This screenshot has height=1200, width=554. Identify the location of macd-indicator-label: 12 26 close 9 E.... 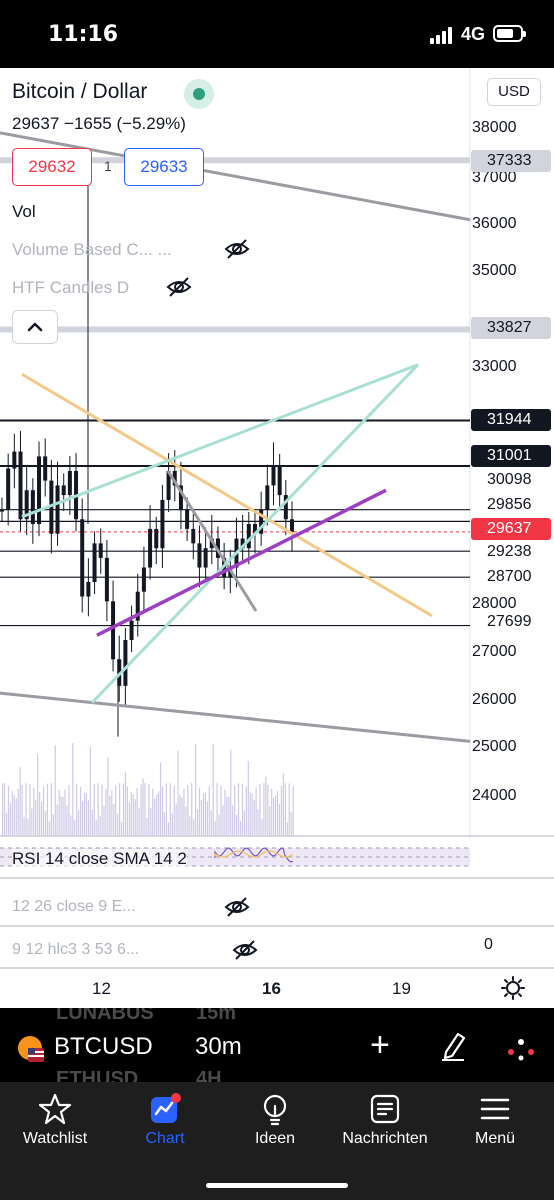
(74, 907).